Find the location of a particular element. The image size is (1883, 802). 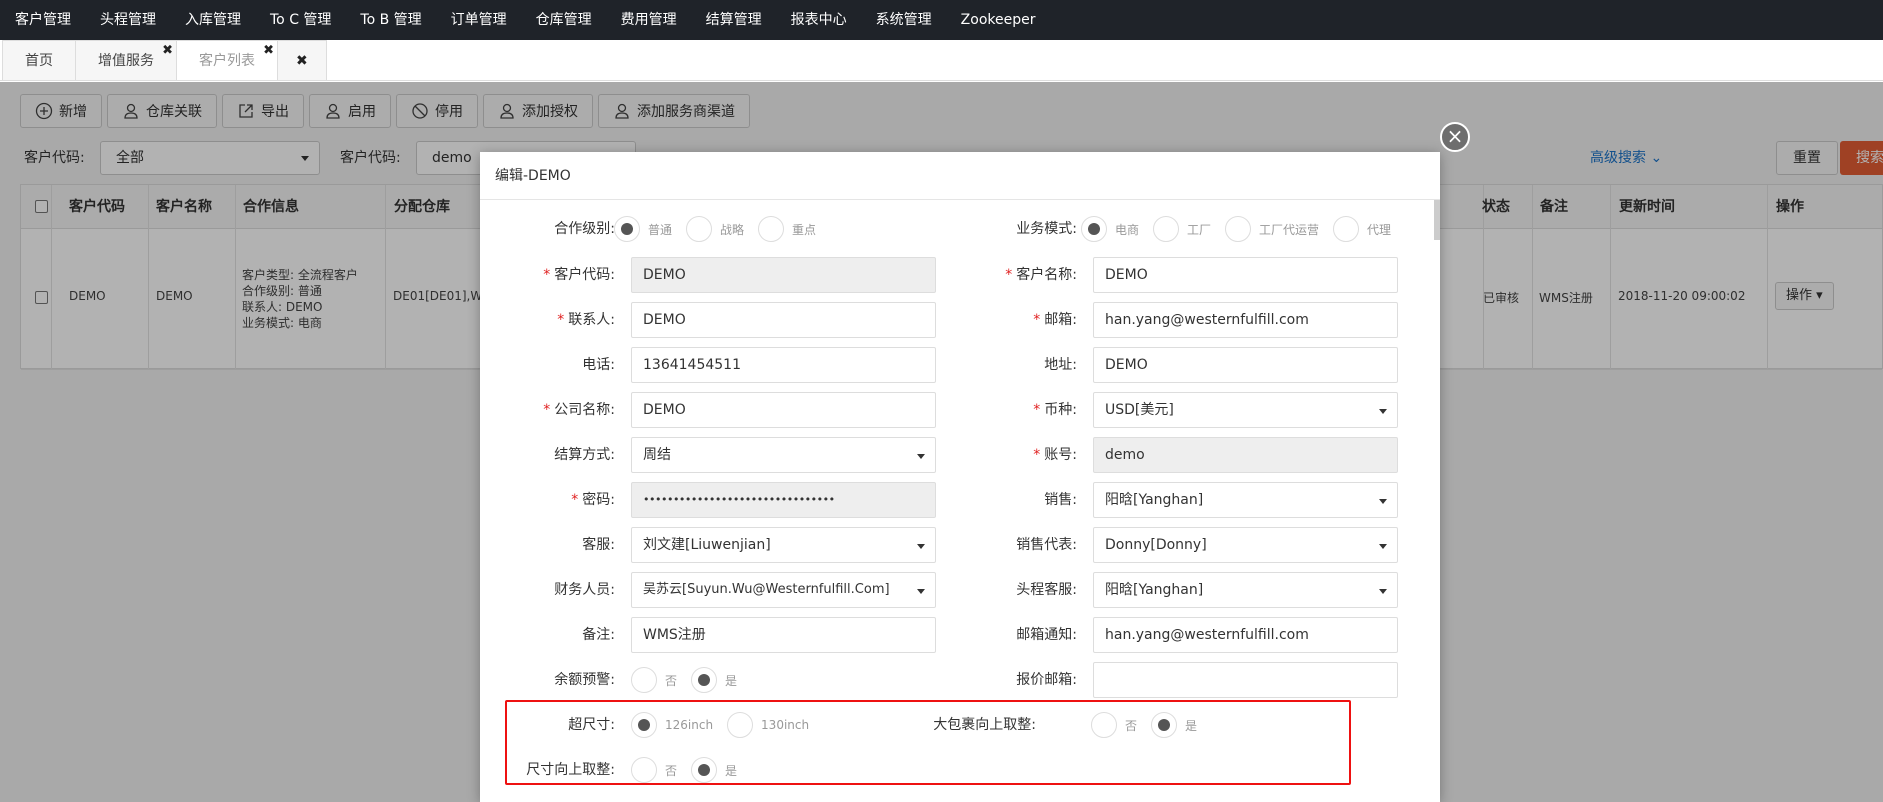

highlight-box is located at coordinates (928, 742).